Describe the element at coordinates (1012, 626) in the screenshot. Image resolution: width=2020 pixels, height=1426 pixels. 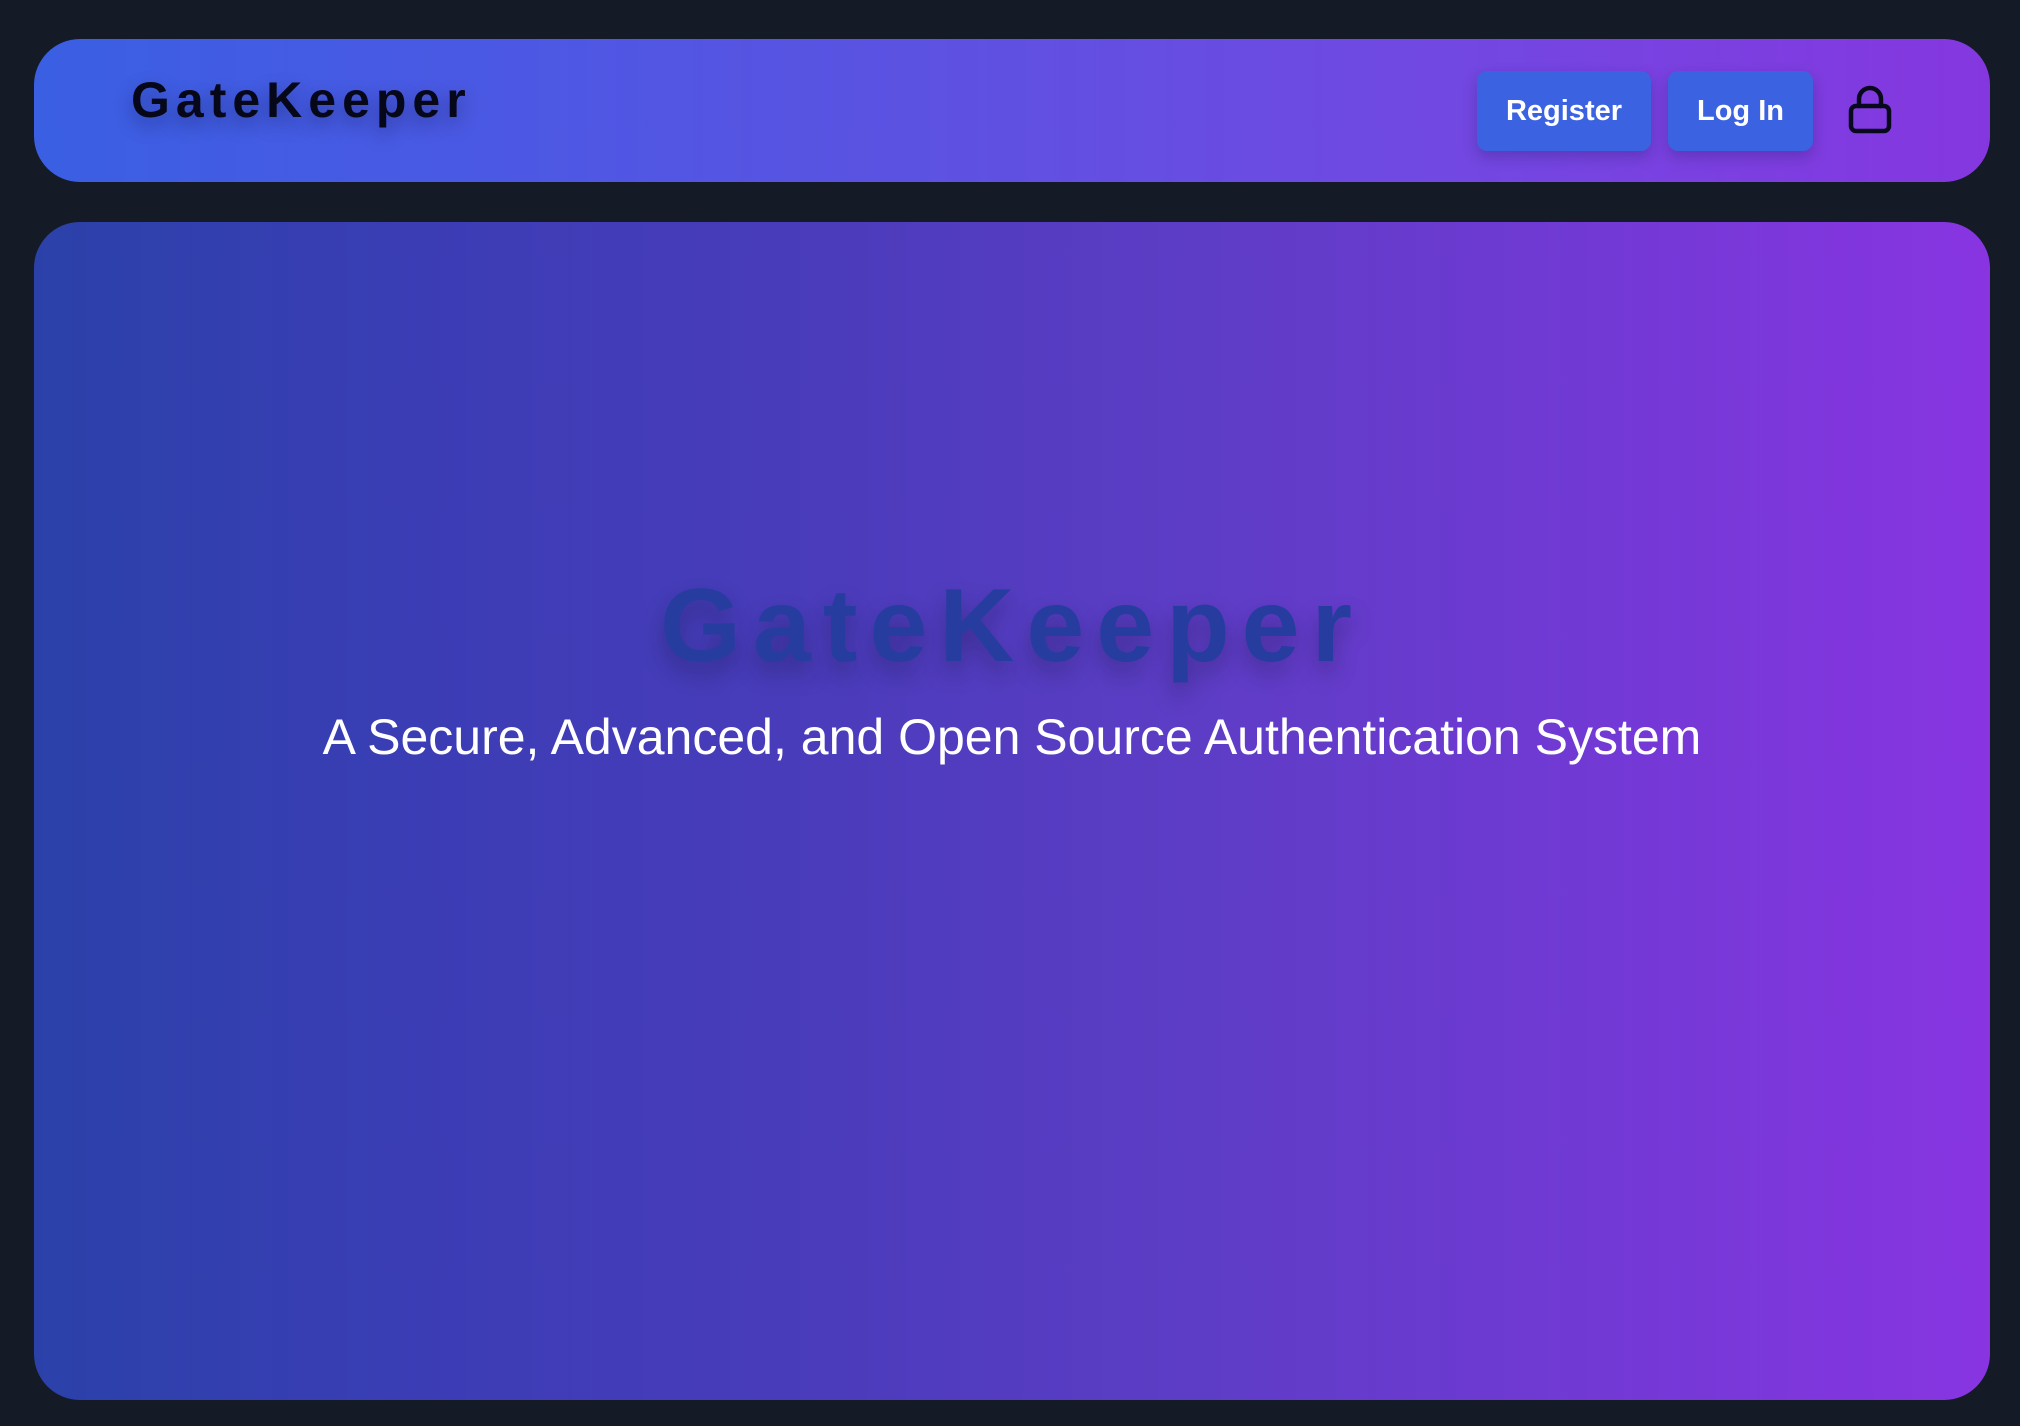
I see `hero-title: GateKeeper` at that location.